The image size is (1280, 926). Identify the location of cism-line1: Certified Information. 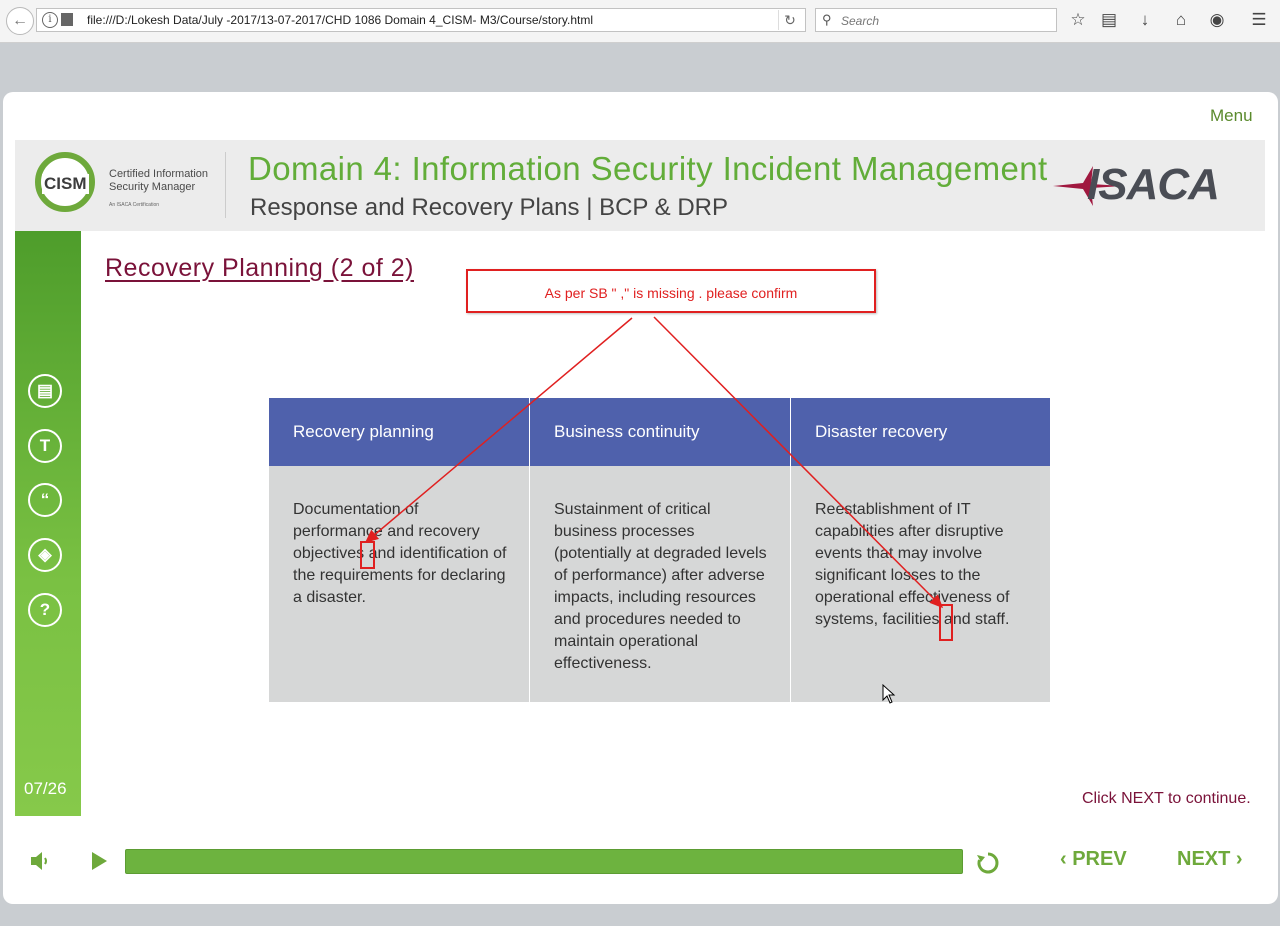
(159, 174).